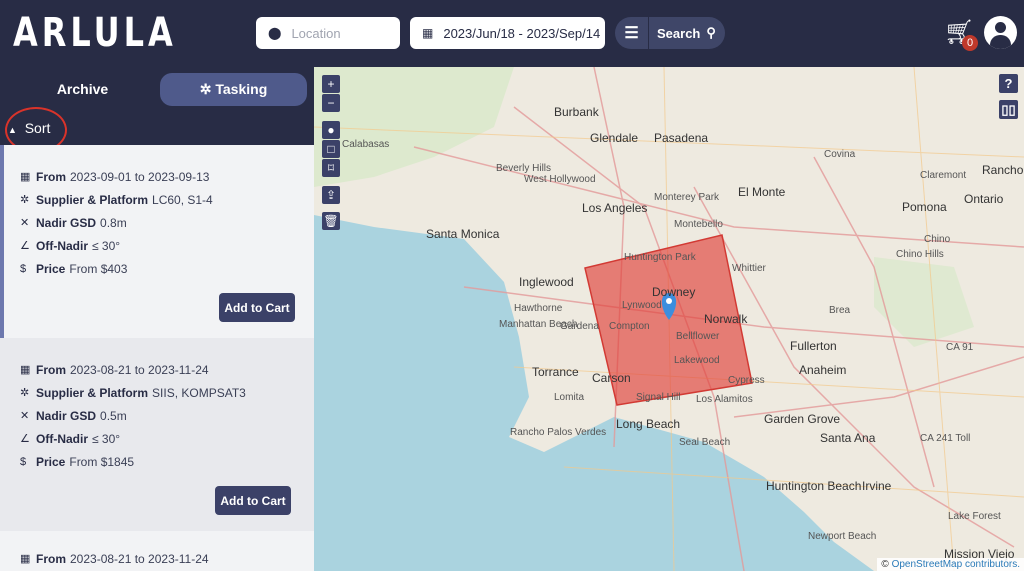  I want to click on upload-button: ⇪, so click(331, 195).